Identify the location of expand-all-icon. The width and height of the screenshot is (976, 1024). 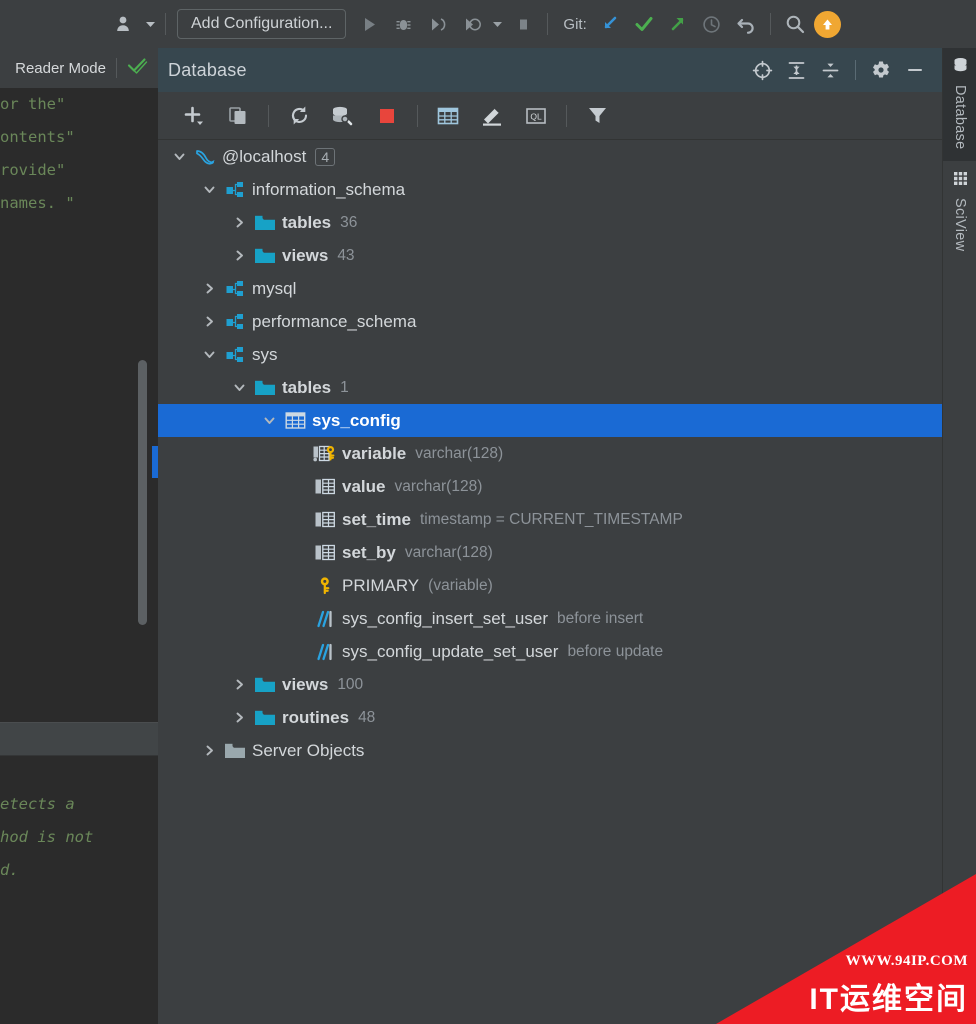
(796, 70).